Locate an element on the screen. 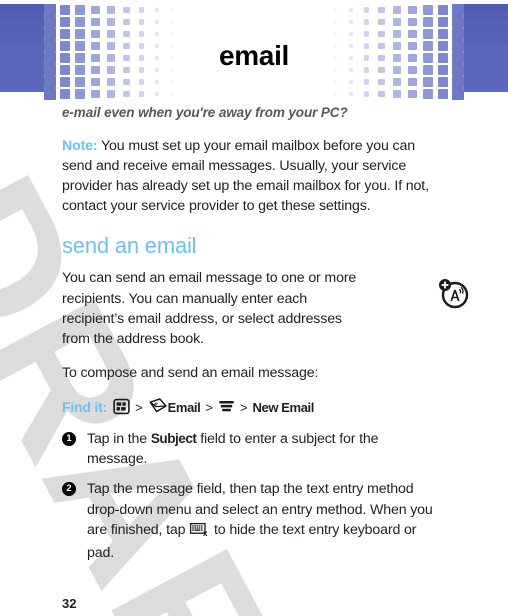 This screenshot has width=508, height=616. hide-keyboard-icon: x is located at coordinates (199, 532).